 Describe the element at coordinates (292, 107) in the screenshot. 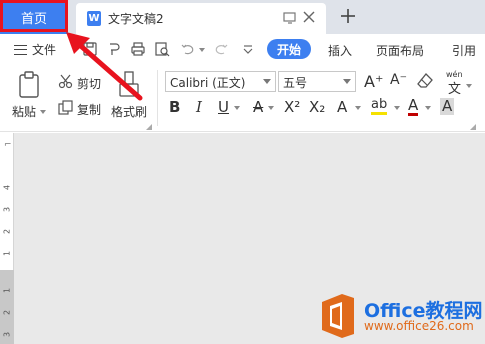

I see `superscript-icon: X²` at that location.